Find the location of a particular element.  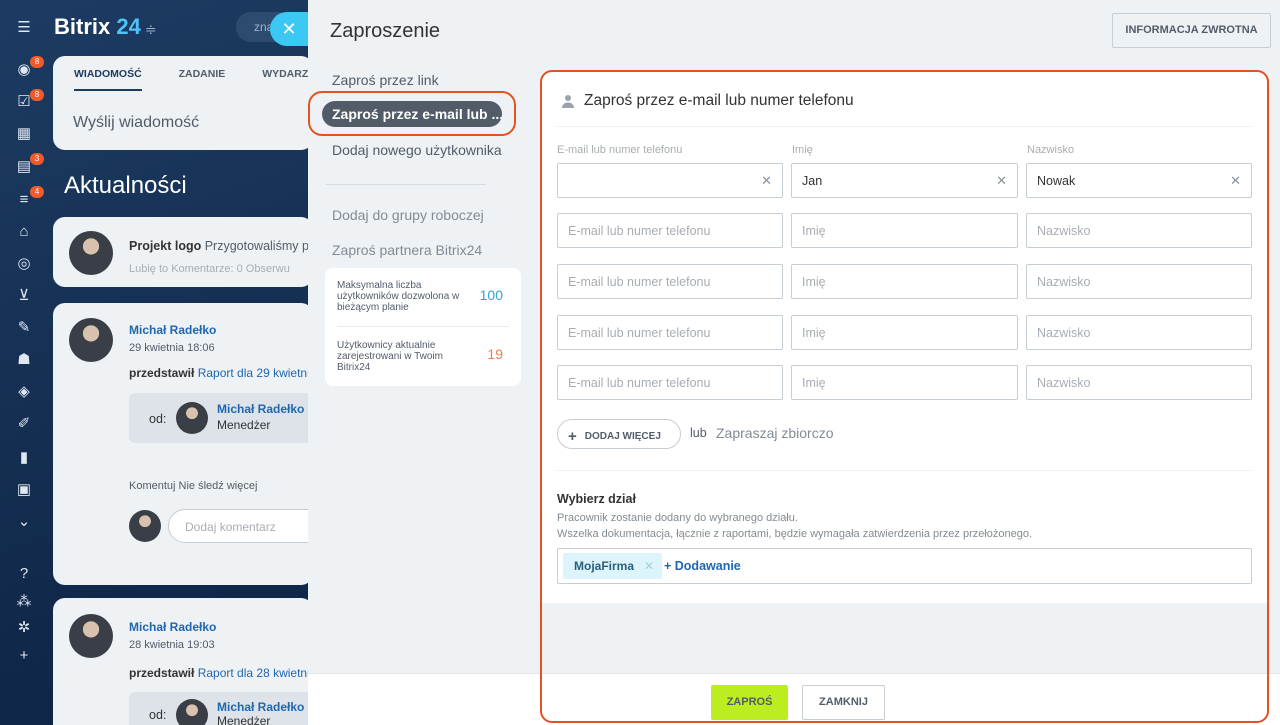

edit-icon: ✐ is located at coordinates (24, 424).